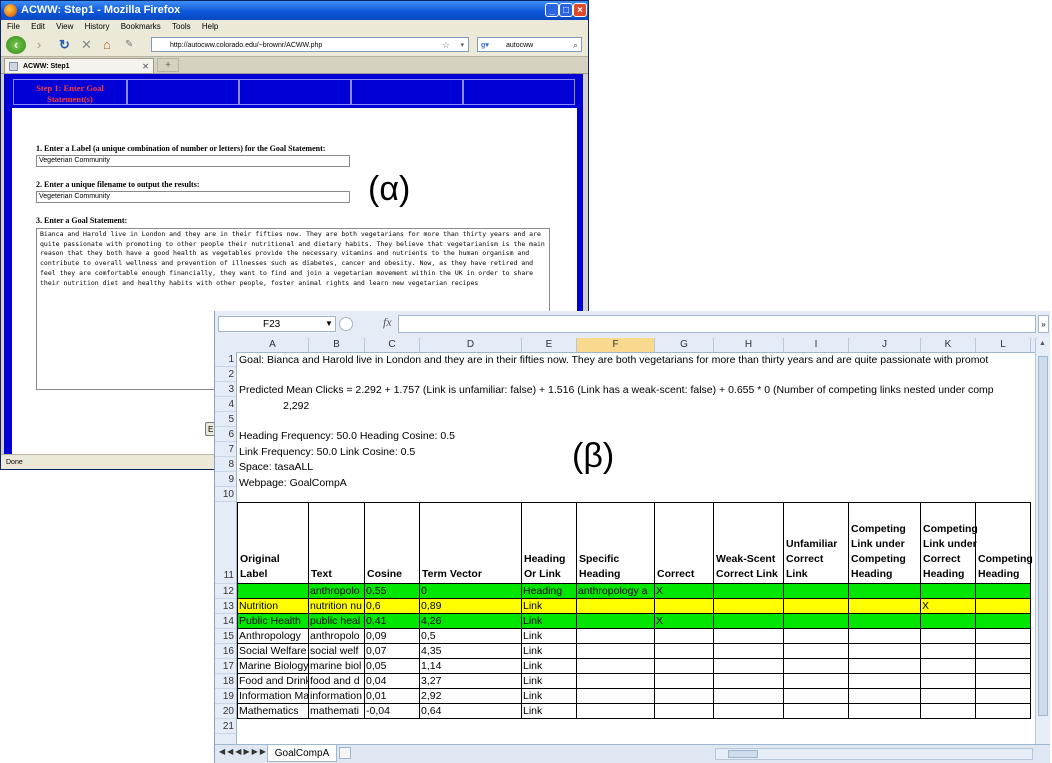  Describe the element at coordinates (225, 479) in the screenshot. I see `row-header-9: 9` at that location.